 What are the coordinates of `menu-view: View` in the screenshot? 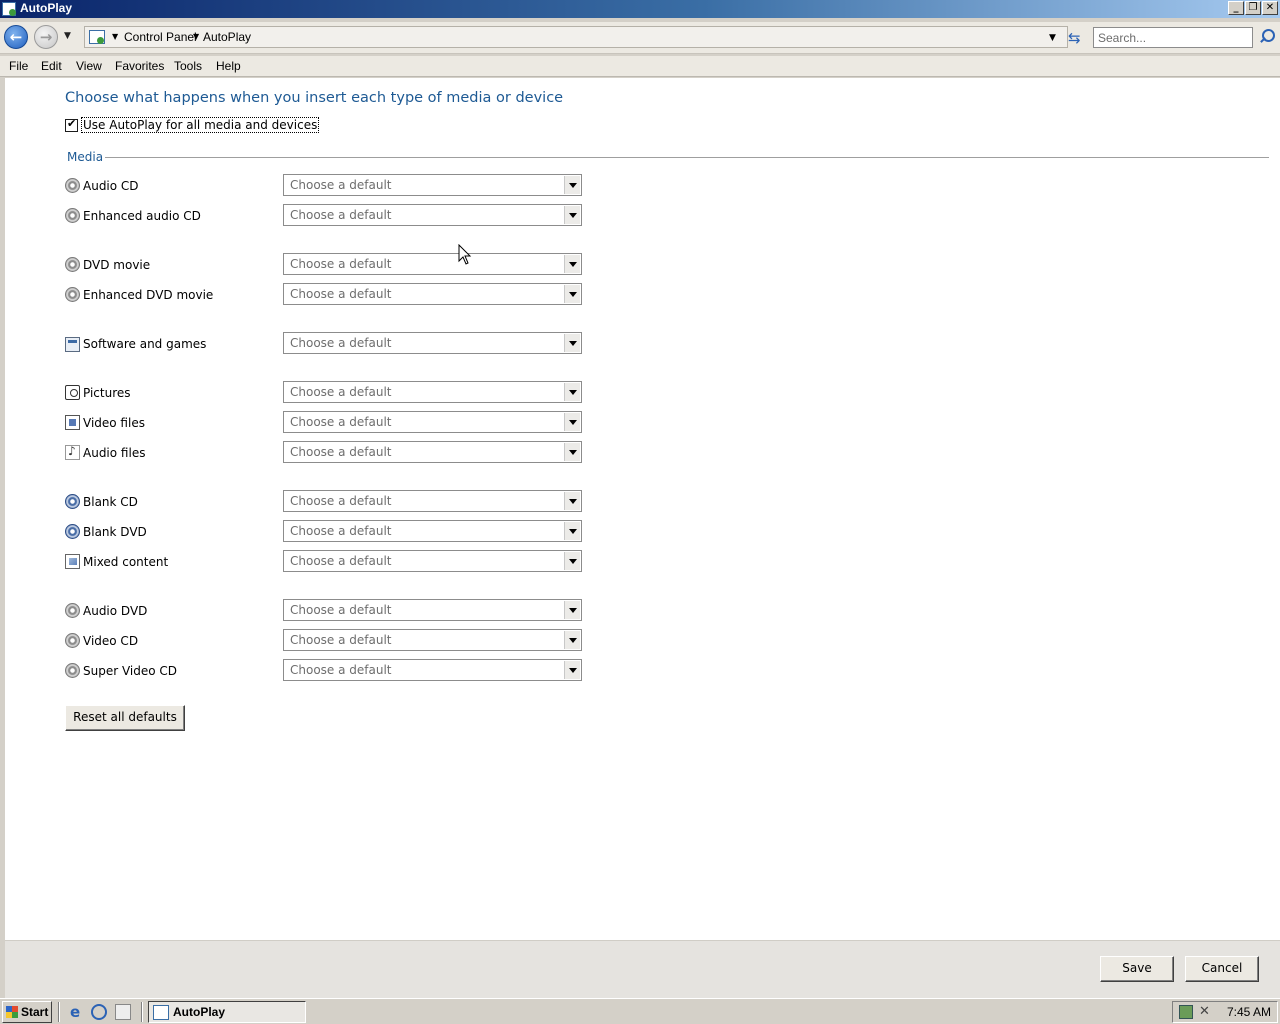 It's located at (89, 66).